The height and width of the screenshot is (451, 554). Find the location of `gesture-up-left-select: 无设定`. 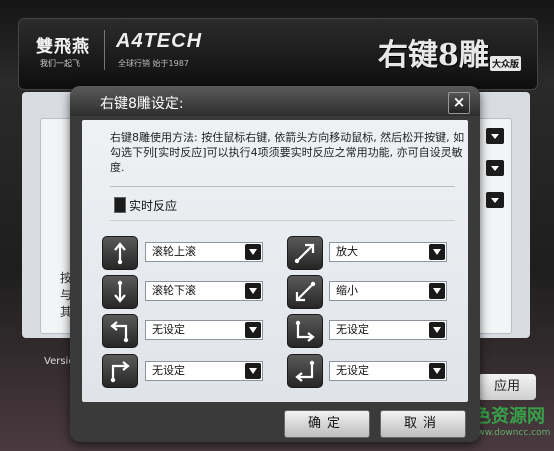

gesture-up-left-select: 无设定 is located at coordinates (204, 330).